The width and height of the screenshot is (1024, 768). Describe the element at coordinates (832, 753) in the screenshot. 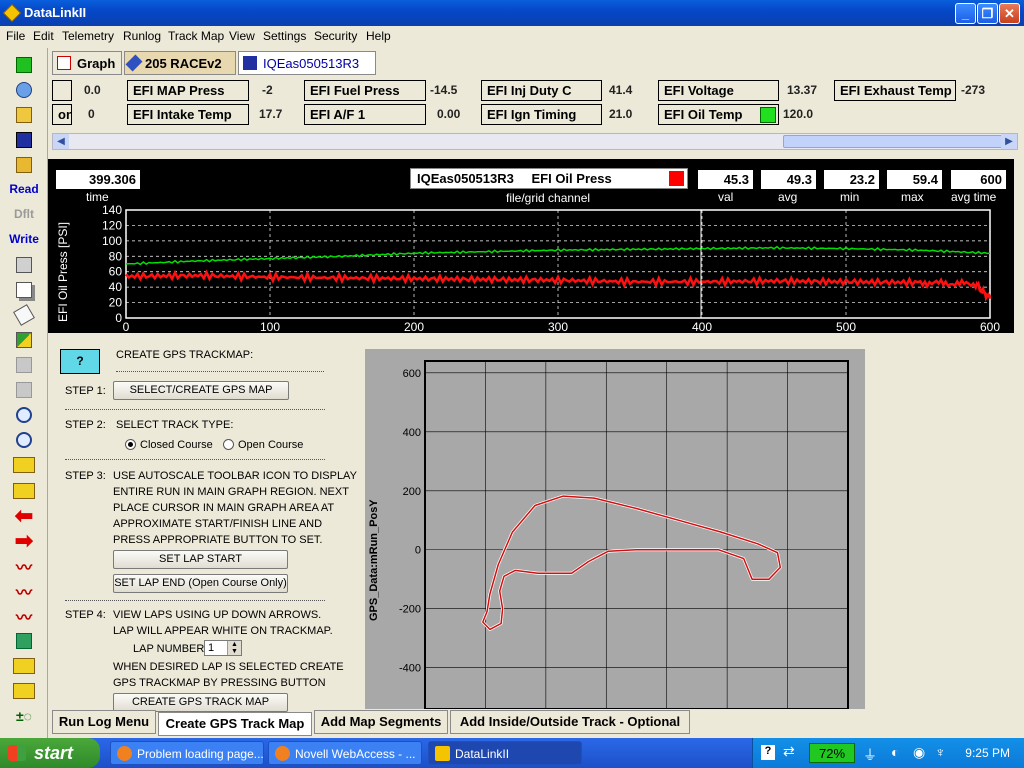

I see `battery-indicator: 72%` at that location.